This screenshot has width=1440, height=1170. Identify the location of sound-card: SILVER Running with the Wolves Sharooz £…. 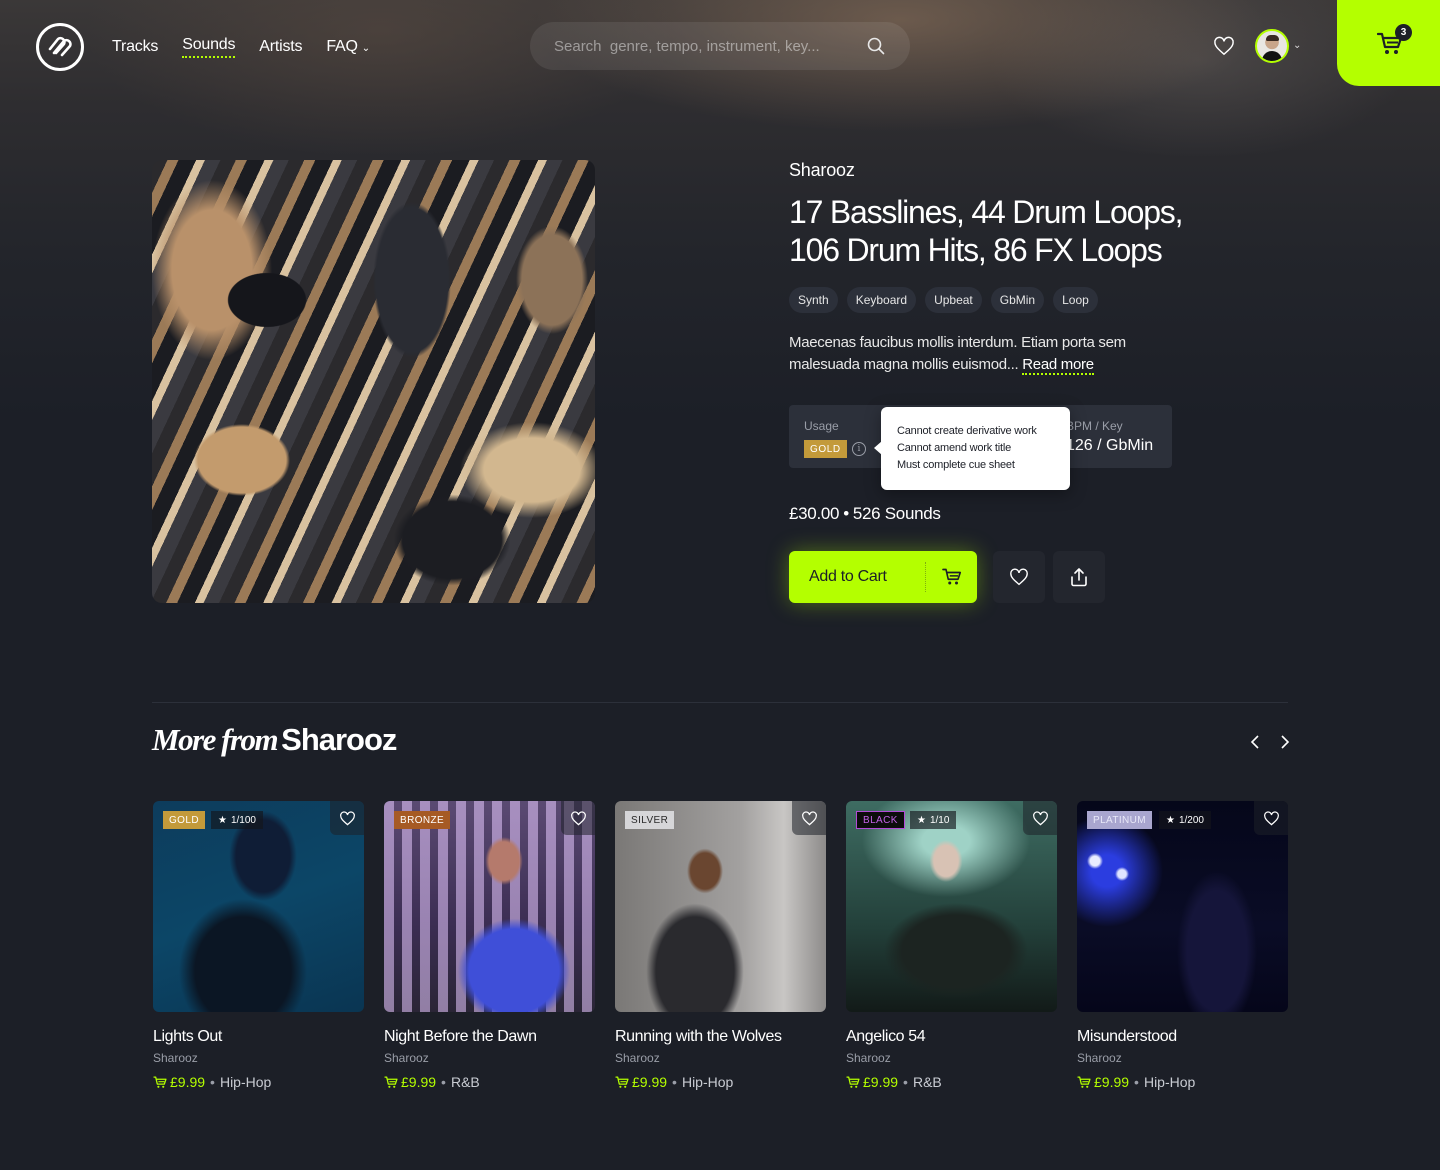
(720, 945).